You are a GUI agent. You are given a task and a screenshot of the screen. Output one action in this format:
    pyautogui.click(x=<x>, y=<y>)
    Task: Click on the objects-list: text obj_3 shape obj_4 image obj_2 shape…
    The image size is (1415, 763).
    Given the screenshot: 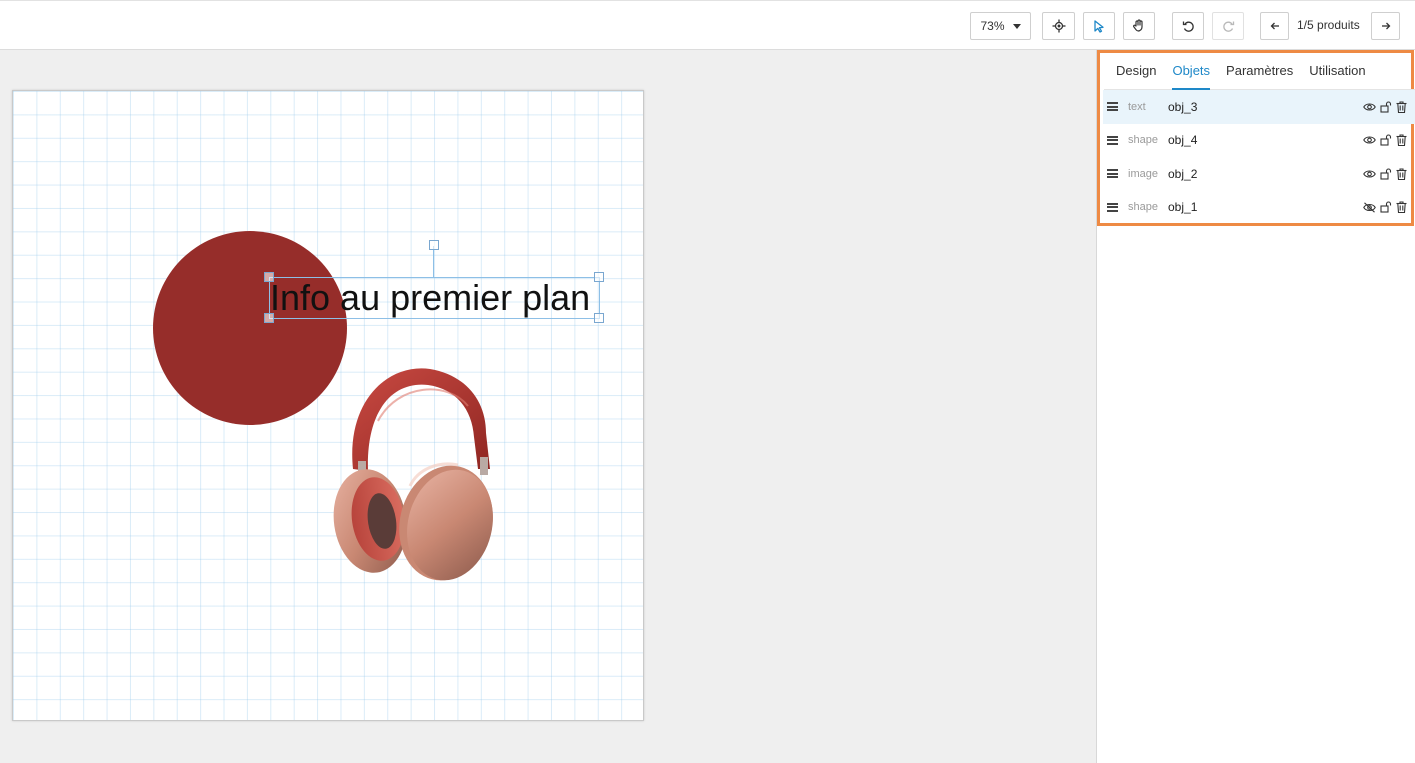 What is the action you would take?
    pyautogui.click(x=1259, y=157)
    